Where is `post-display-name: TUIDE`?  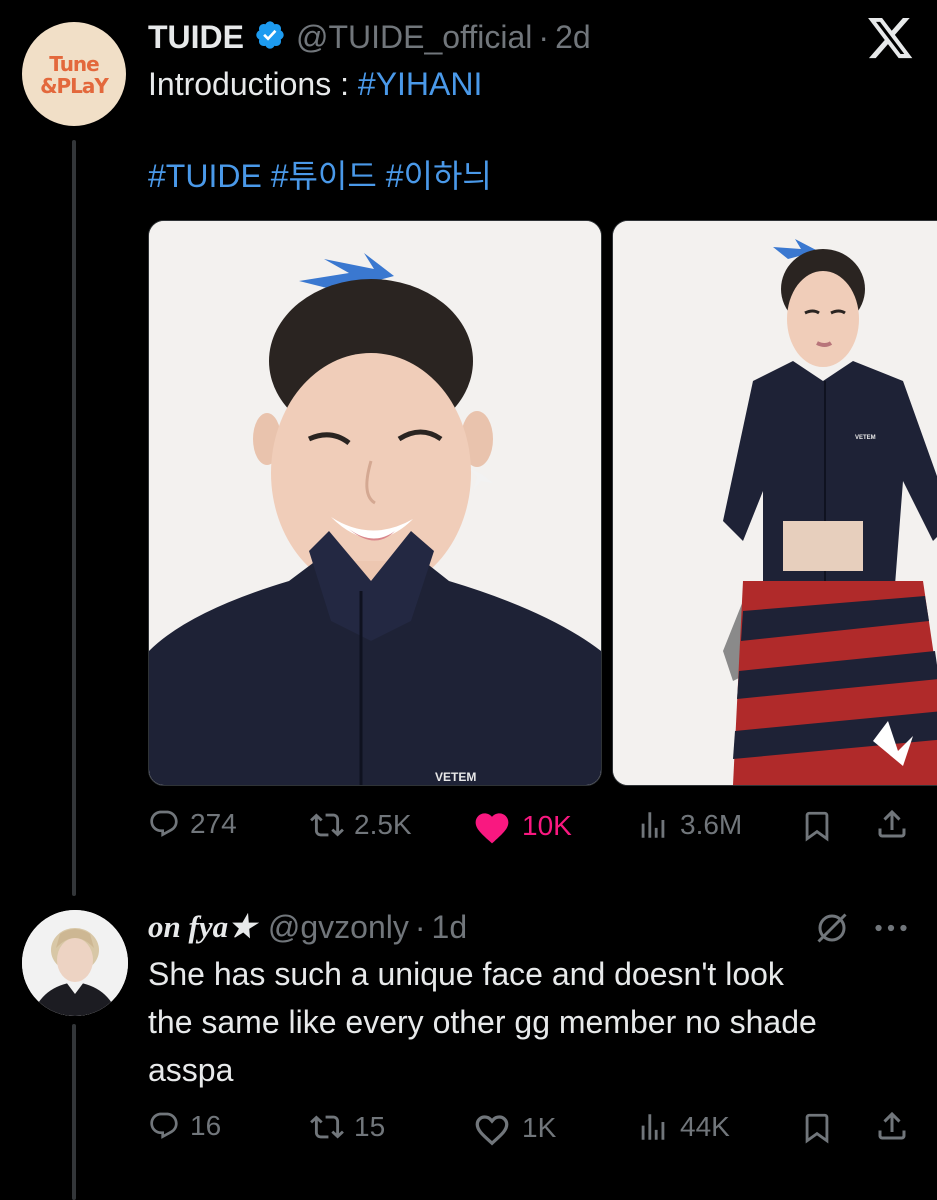
post-display-name: TUIDE is located at coordinates (196, 37).